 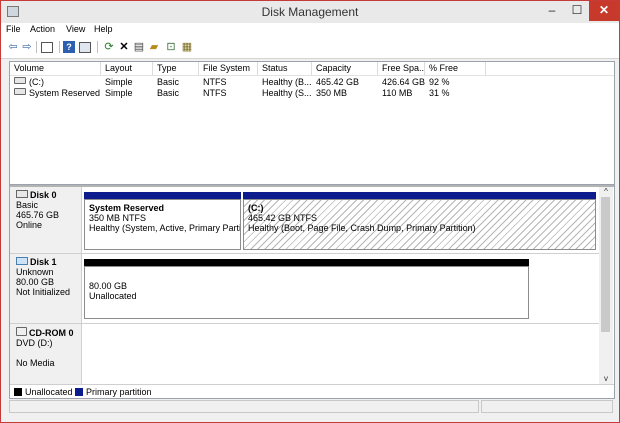 I want to click on title-bar: Disk Management – ☐ ✕, so click(x=310, y=12).